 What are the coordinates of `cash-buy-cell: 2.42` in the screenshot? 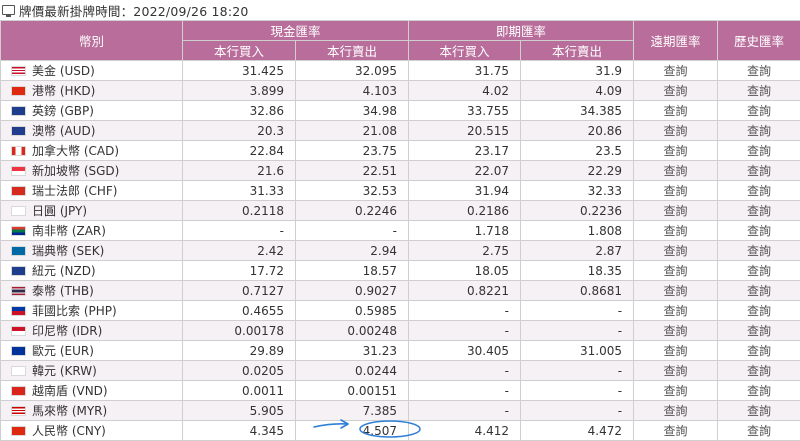 It's located at (239, 251).